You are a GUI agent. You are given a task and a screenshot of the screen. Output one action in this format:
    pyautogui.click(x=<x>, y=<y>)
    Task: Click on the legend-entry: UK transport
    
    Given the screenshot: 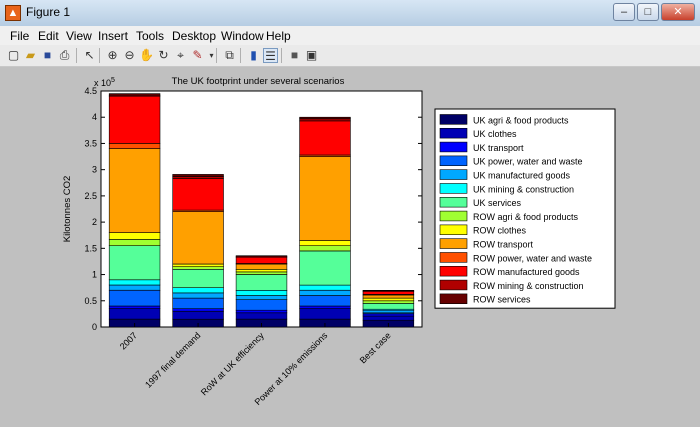 What is the action you would take?
    pyautogui.click(x=498, y=148)
    